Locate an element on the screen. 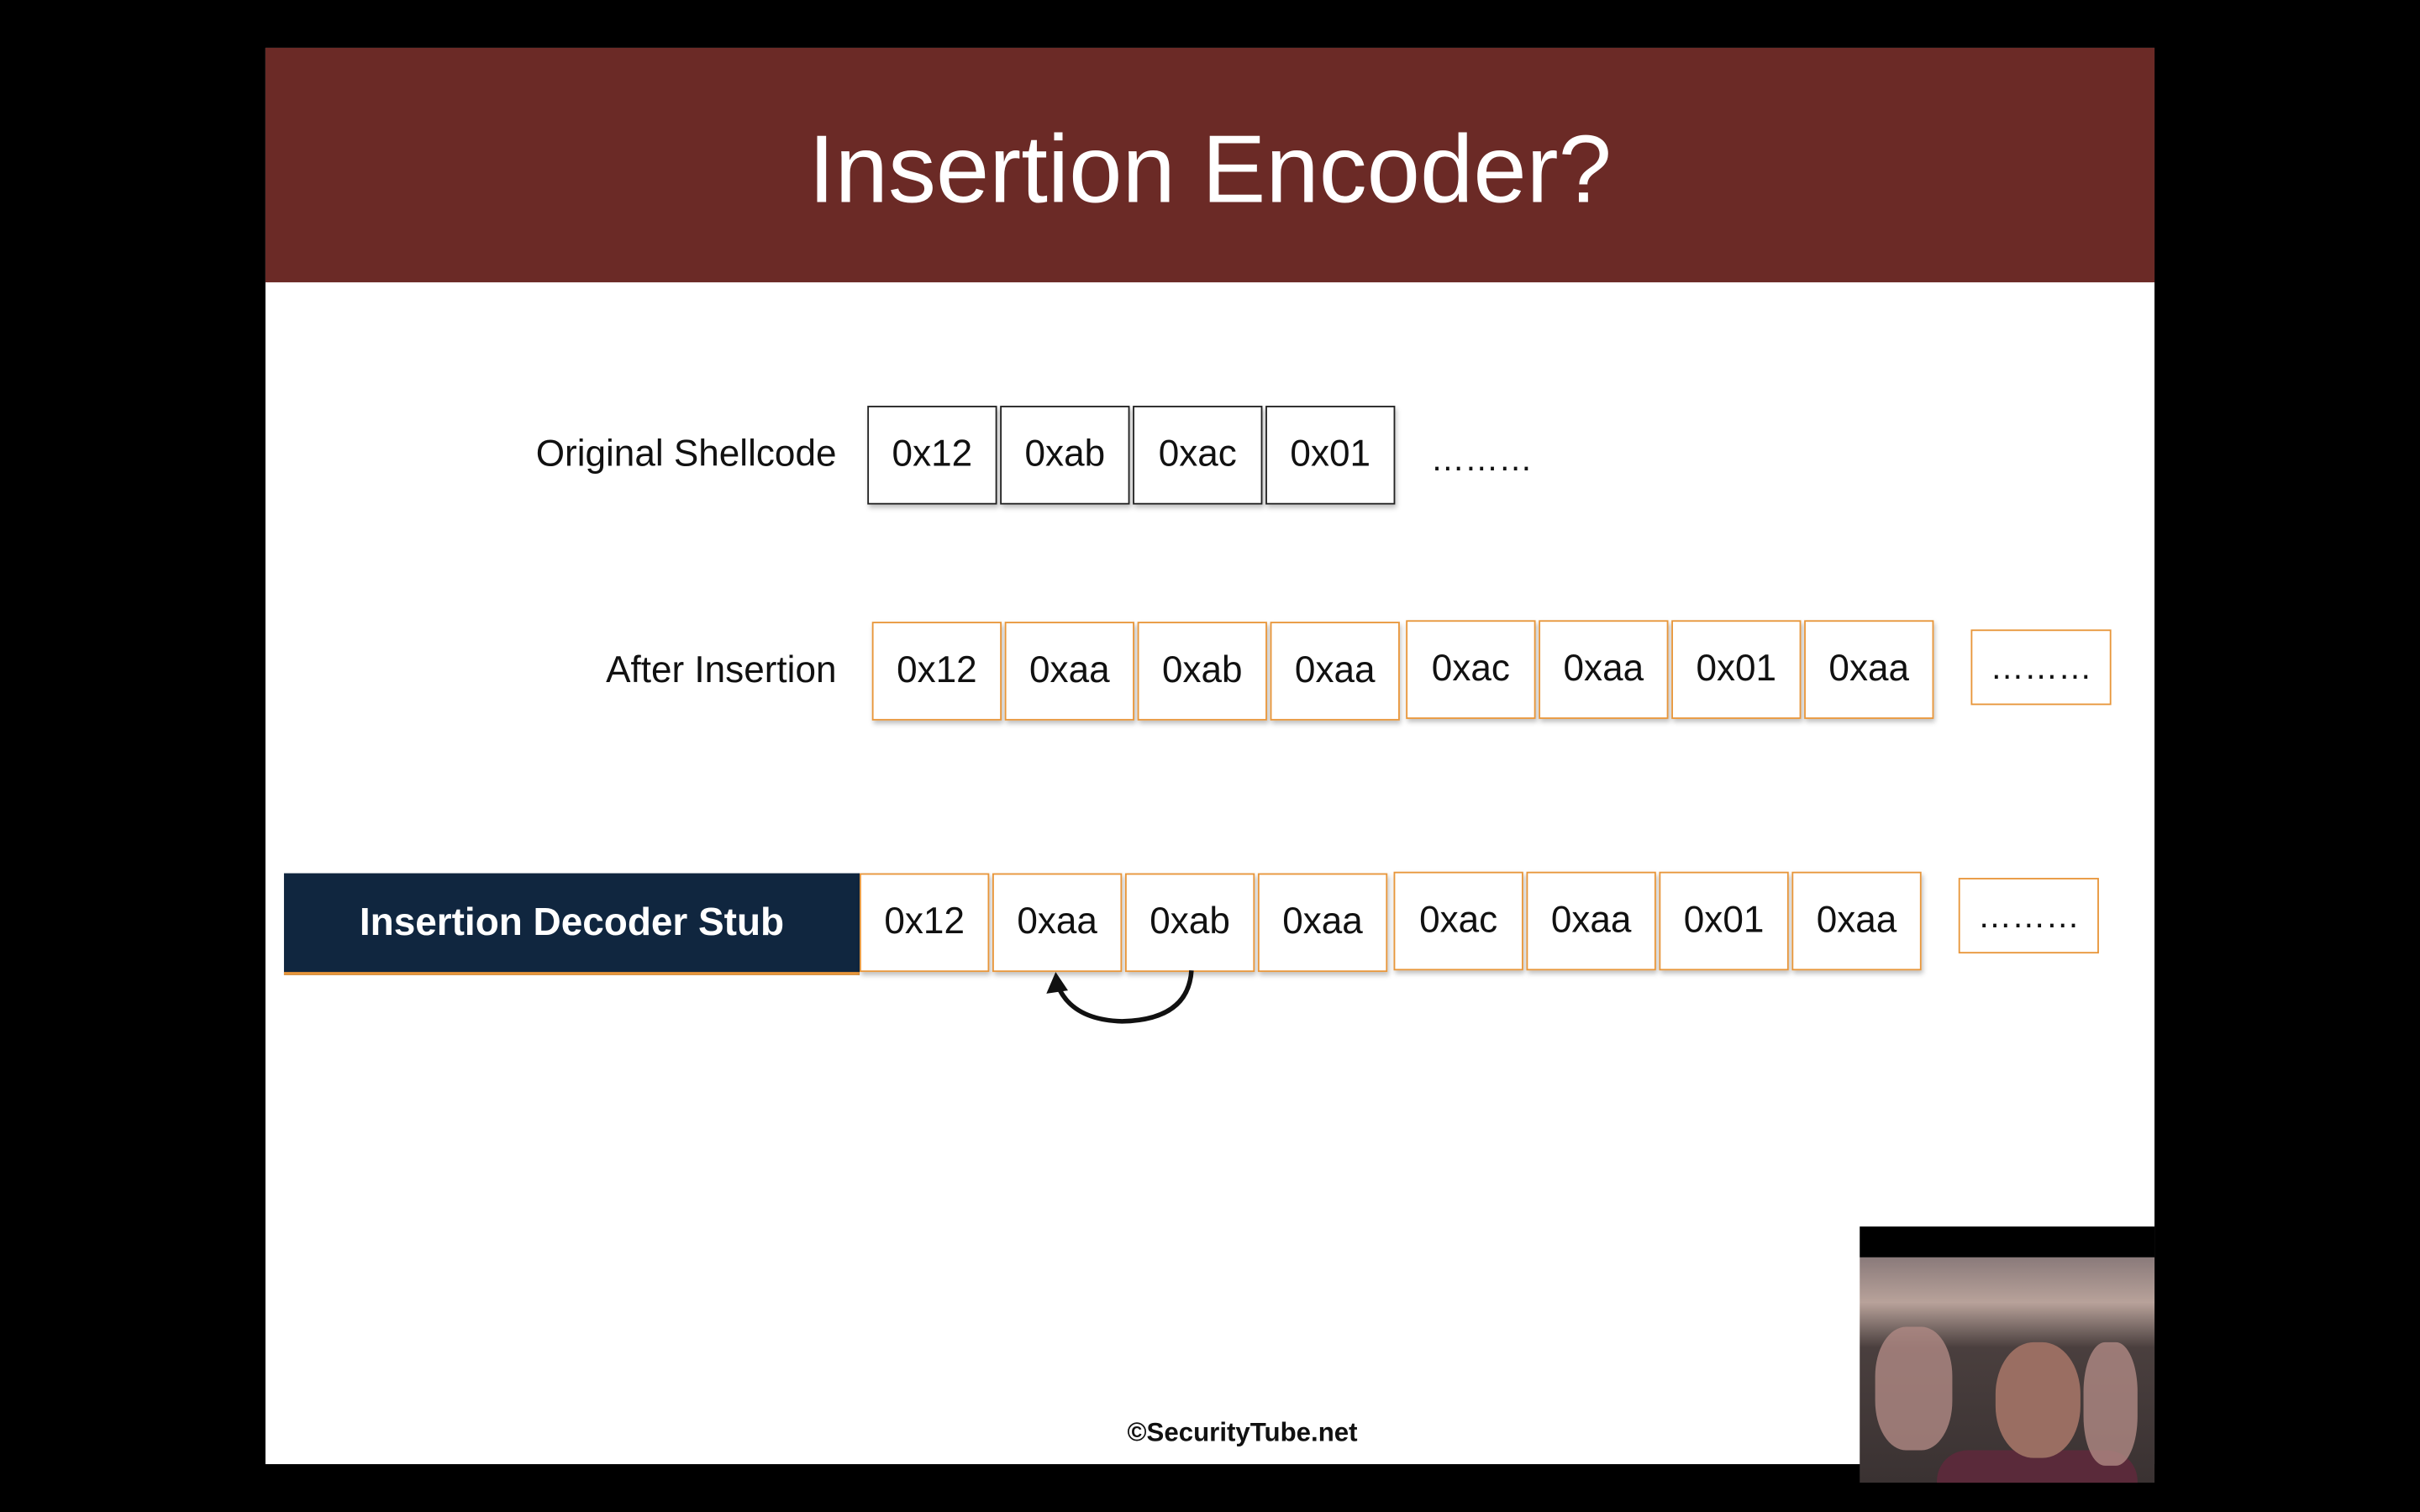  slide-title: Insertion Encoder? is located at coordinates (1210, 170).